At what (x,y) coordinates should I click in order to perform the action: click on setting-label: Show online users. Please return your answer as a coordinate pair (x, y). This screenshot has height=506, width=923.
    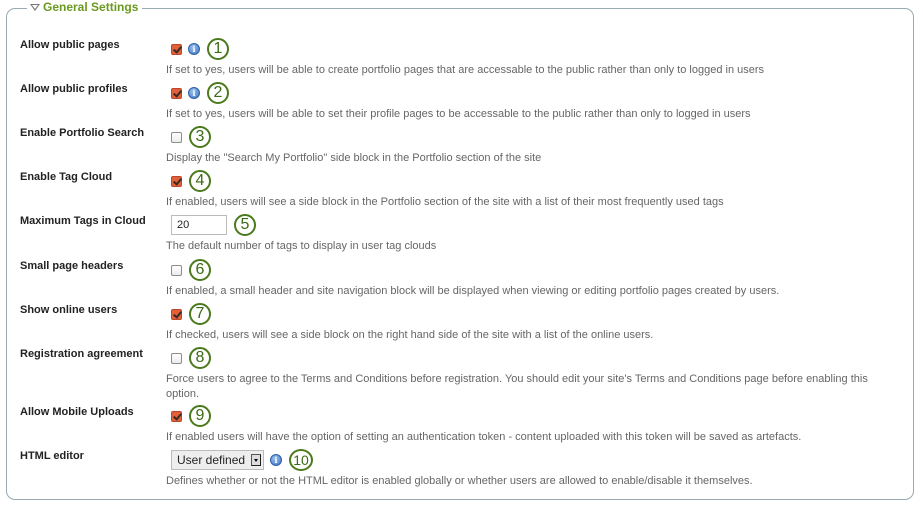
    Looking at the image, I should click on (69, 310).